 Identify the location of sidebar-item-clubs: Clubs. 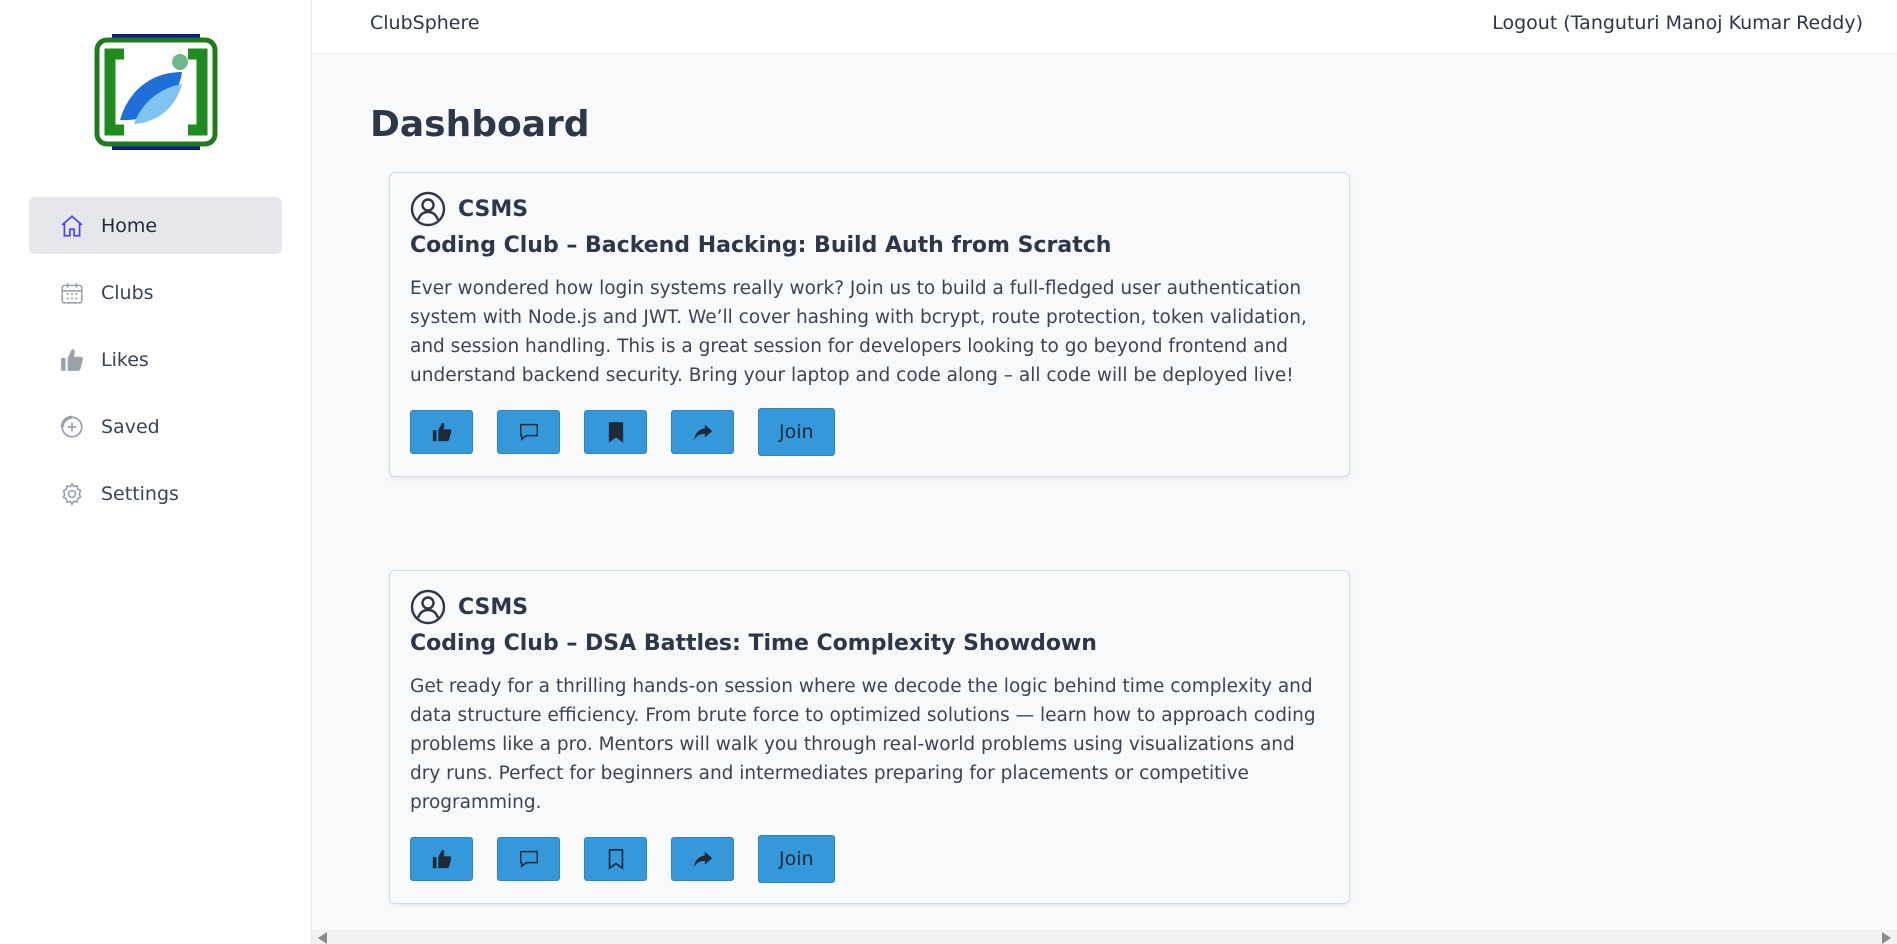
(155, 292).